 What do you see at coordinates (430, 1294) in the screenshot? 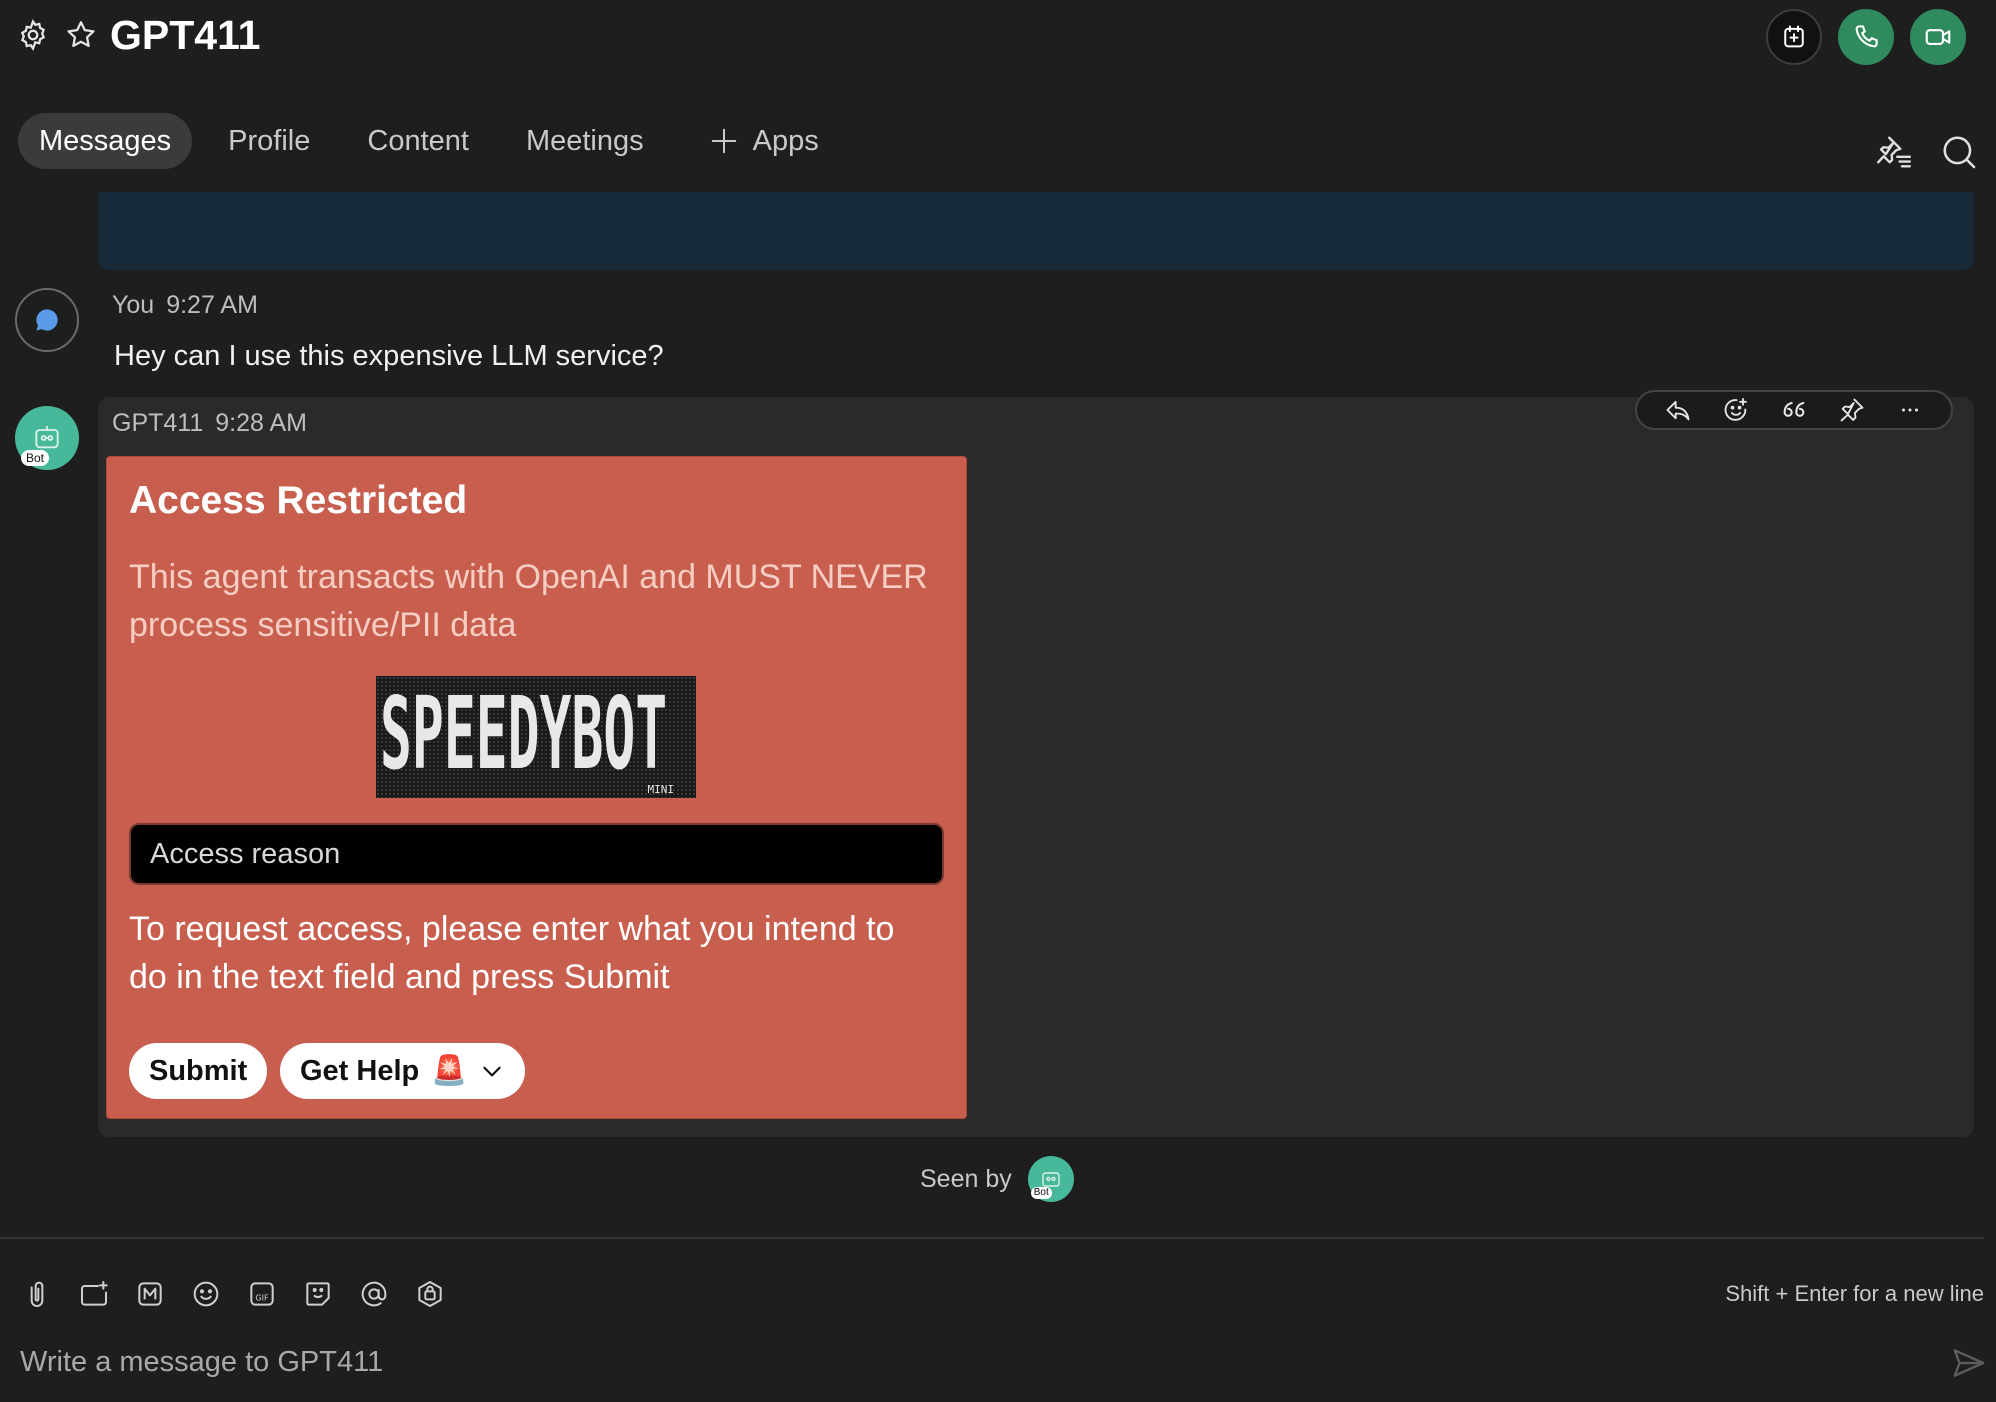
I see `bot-icon` at bounding box center [430, 1294].